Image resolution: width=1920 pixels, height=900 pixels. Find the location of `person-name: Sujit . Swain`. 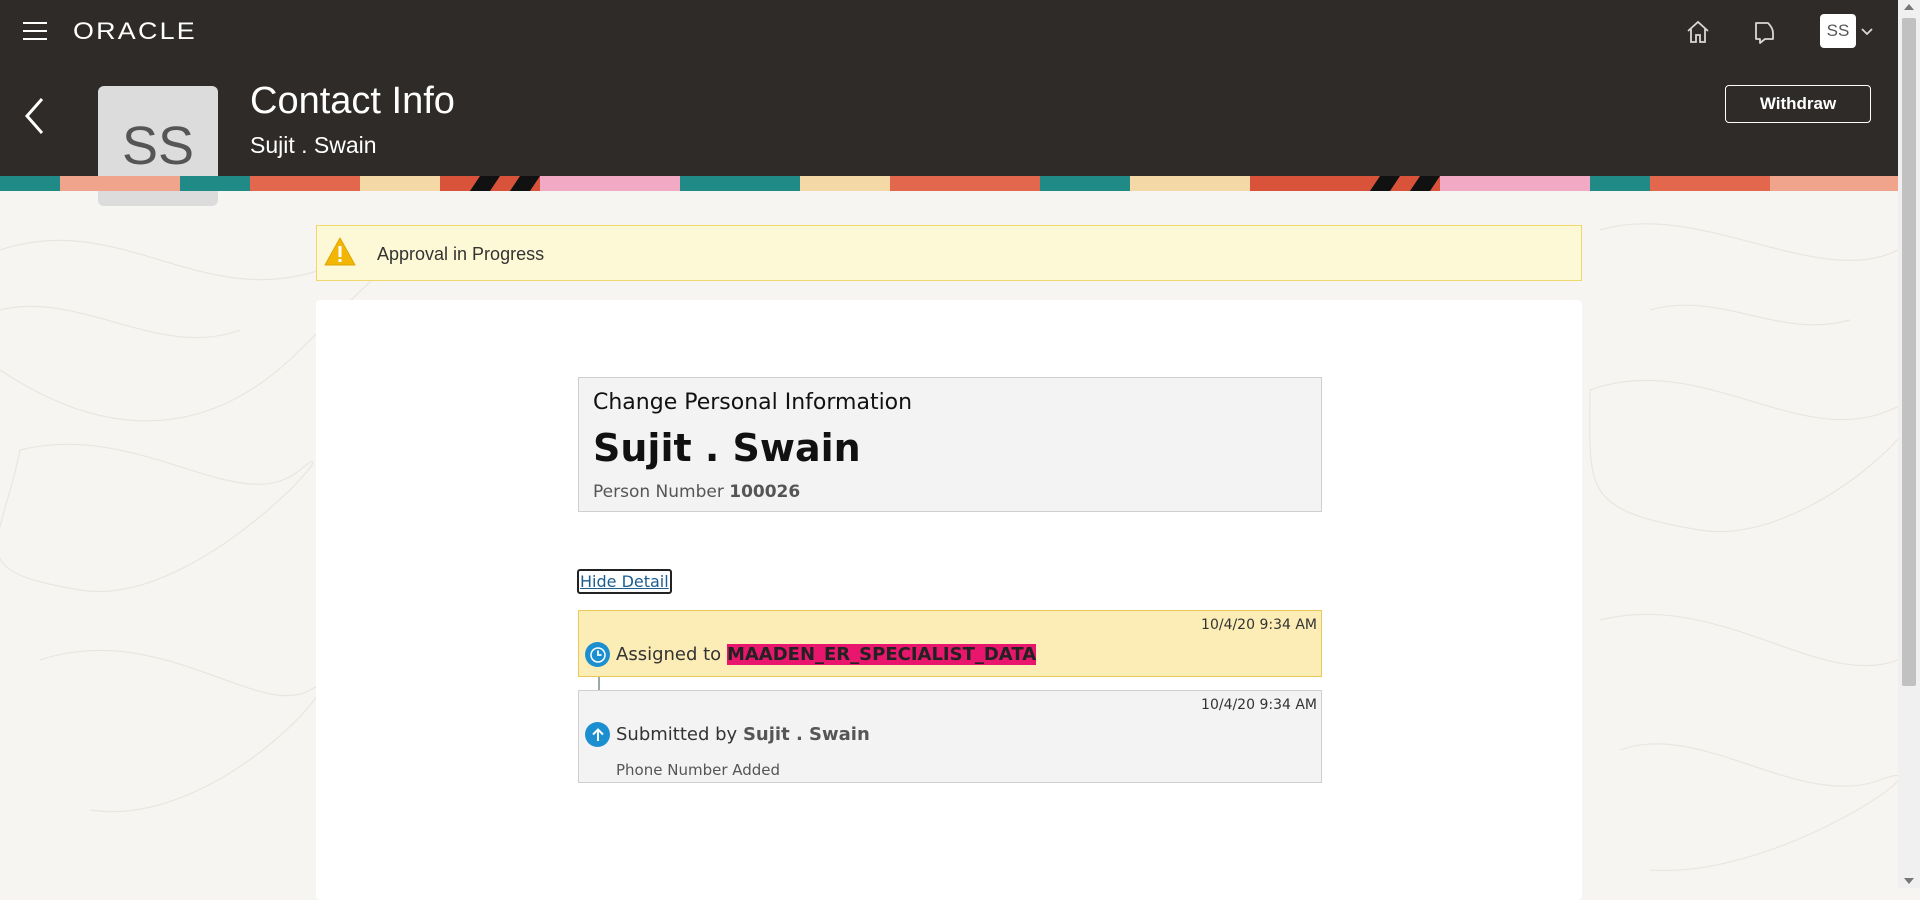

person-name: Sujit . Swain is located at coordinates (727, 448).